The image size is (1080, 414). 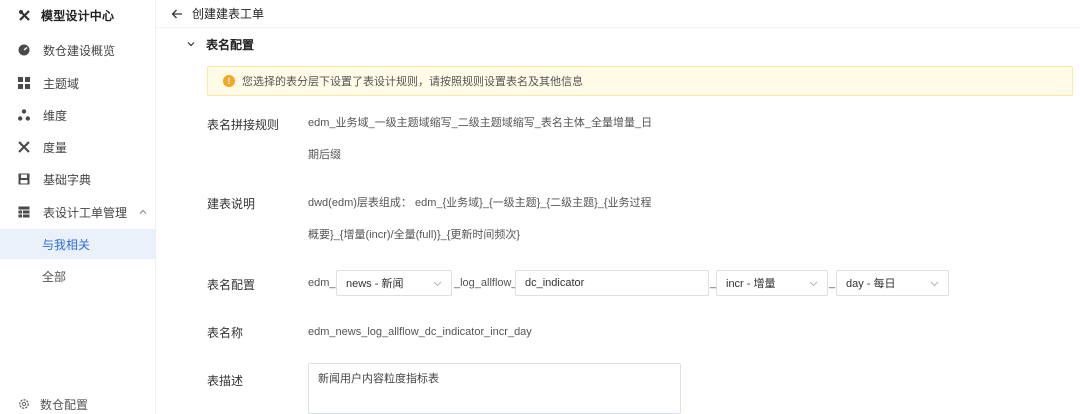 I want to click on brand-title: 模型设计中心, so click(x=78, y=15).